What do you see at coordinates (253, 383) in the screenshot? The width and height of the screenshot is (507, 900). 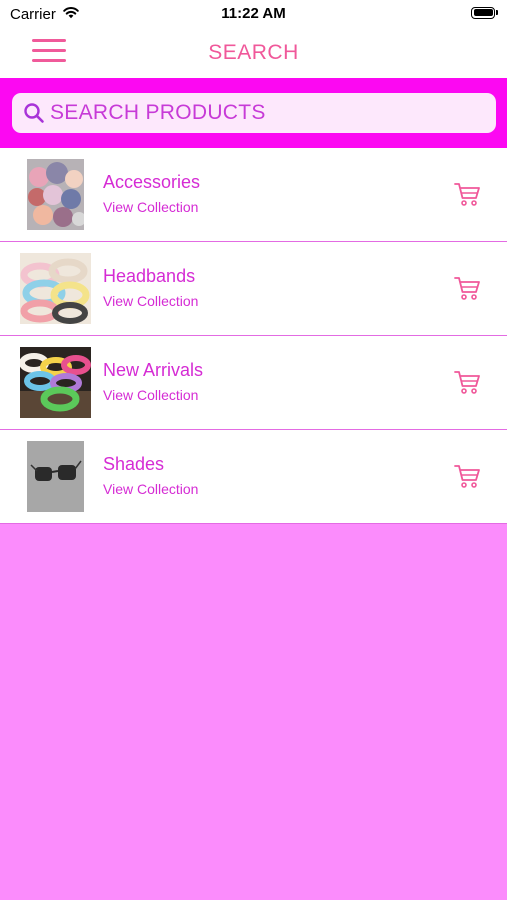 I see `list-item-new-arrivals: New Arrivals View Collection` at bounding box center [253, 383].